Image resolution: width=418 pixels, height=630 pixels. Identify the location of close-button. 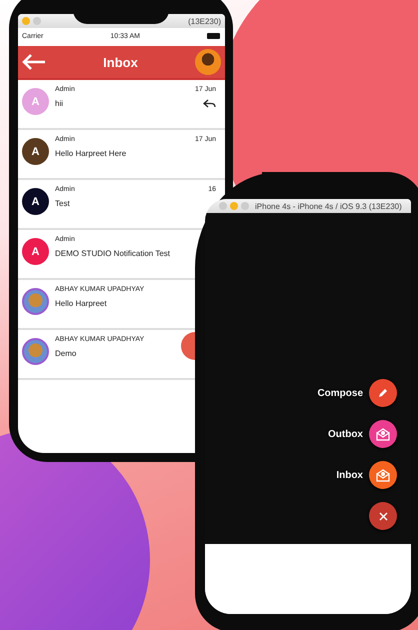
(383, 516).